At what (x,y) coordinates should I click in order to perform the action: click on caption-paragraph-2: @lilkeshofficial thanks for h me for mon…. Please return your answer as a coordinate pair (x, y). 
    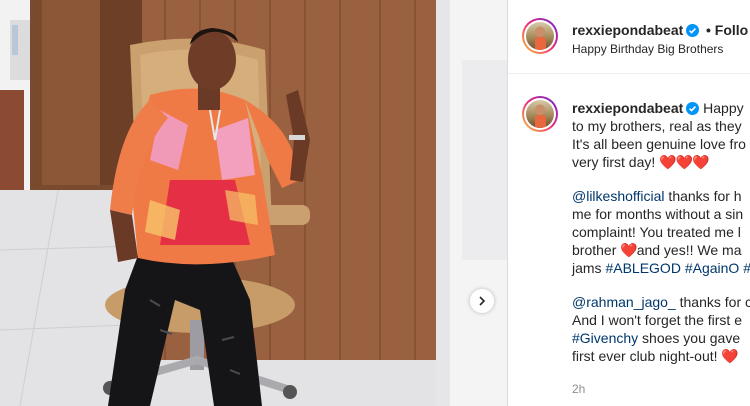
    Looking at the image, I should click on (661, 232).